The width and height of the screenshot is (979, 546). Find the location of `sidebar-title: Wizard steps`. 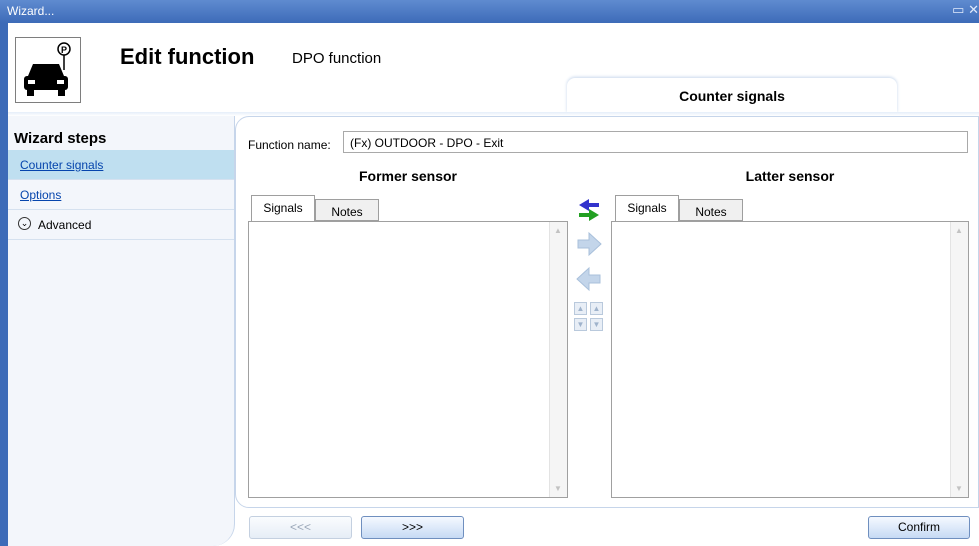

sidebar-title: Wizard steps is located at coordinates (60, 138).